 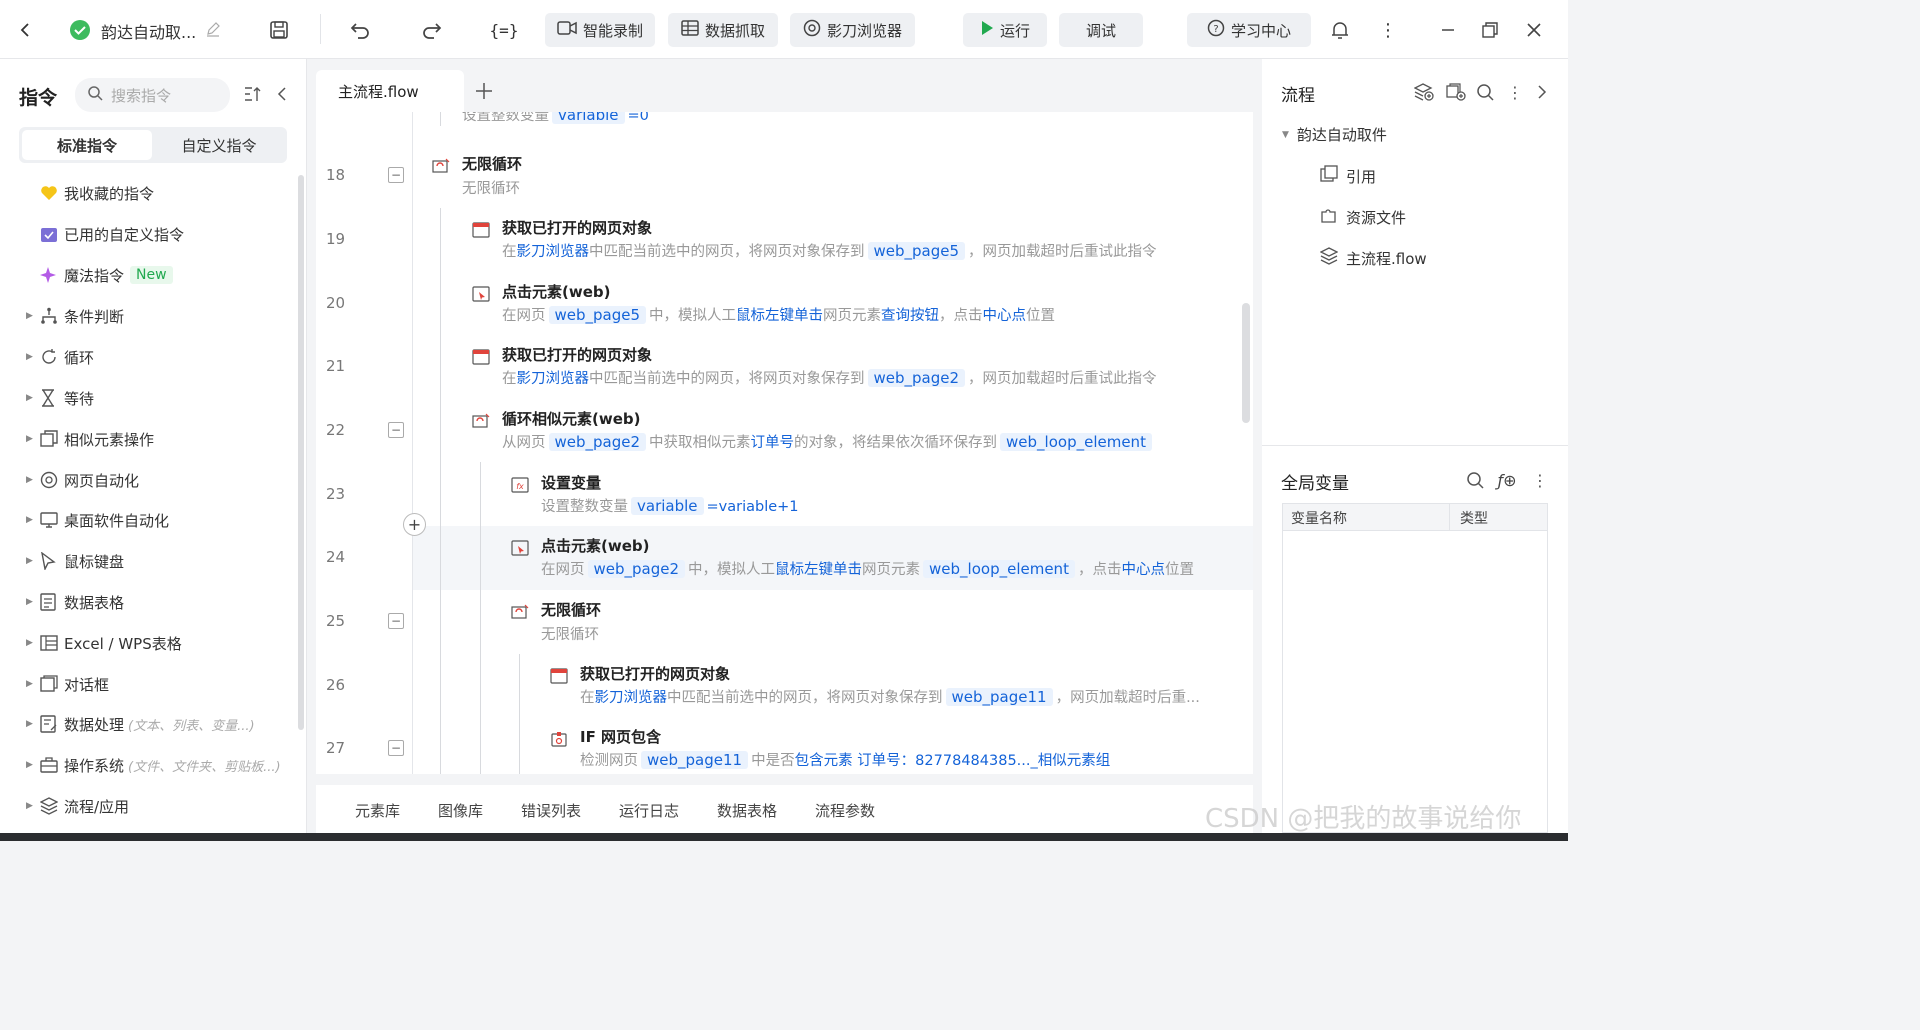 I want to click on item-web-automation: ▶ 网页自动化, so click(x=82, y=480).